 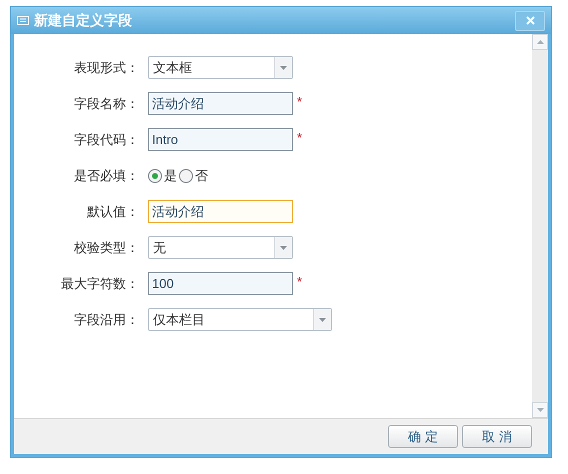 I want to click on radio-option: 否, so click(x=193, y=176).